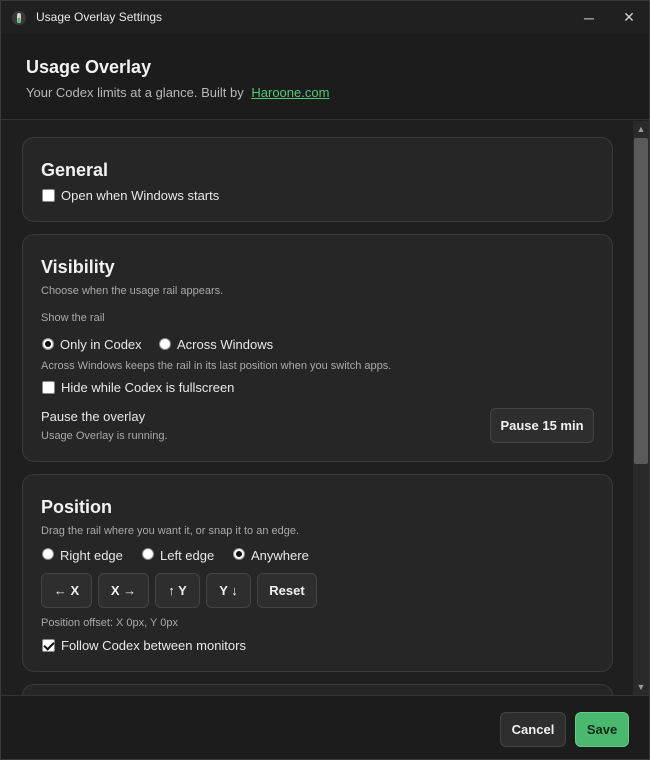  What do you see at coordinates (602, 729) in the screenshot?
I see `save-button: Save` at bounding box center [602, 729].